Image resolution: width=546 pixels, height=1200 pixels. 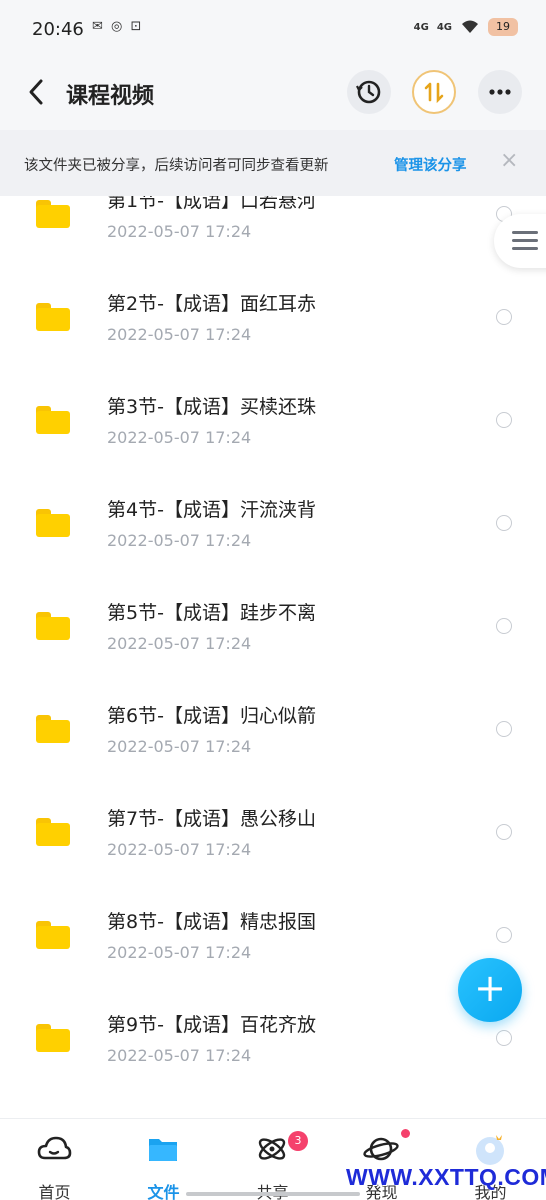 I want to click on file-row: 第3节-【成语】买椟还珠 2022-05-07 17:24, so click(x=273, y=425).